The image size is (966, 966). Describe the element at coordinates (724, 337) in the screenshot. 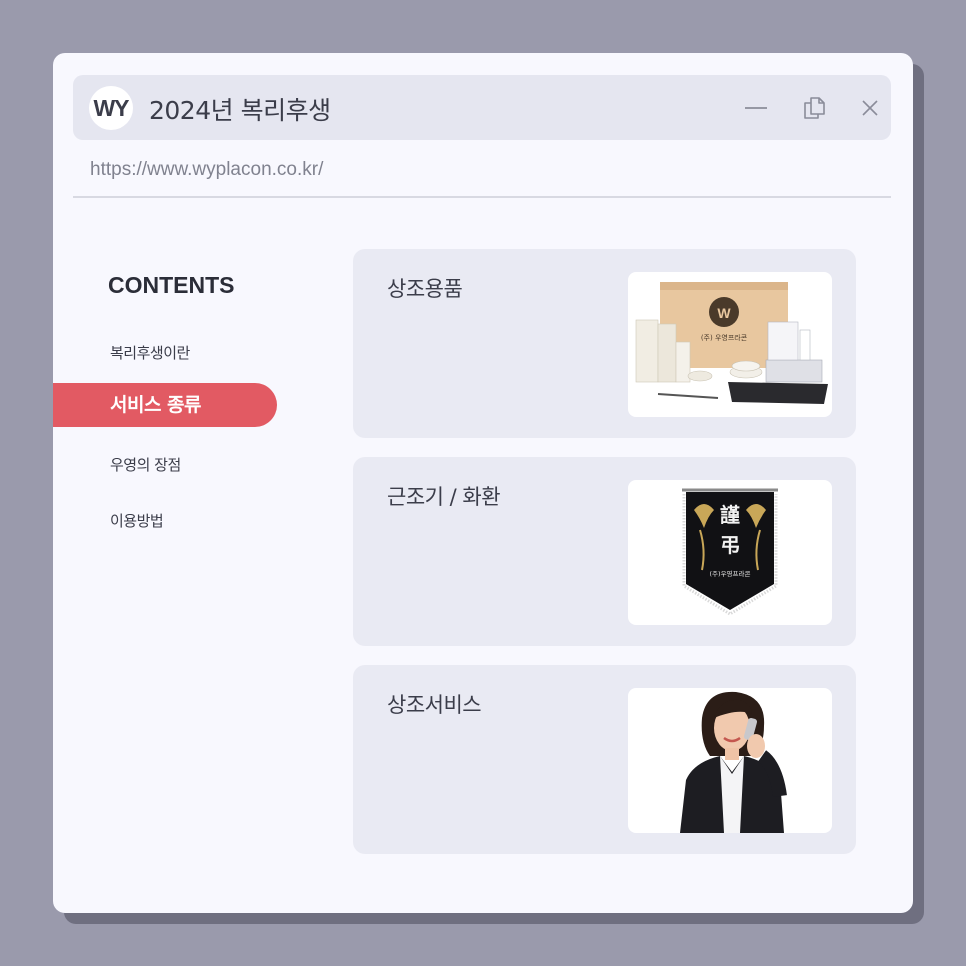

I see `supplies-brand-text: (주) 우영프라콘` at that location.